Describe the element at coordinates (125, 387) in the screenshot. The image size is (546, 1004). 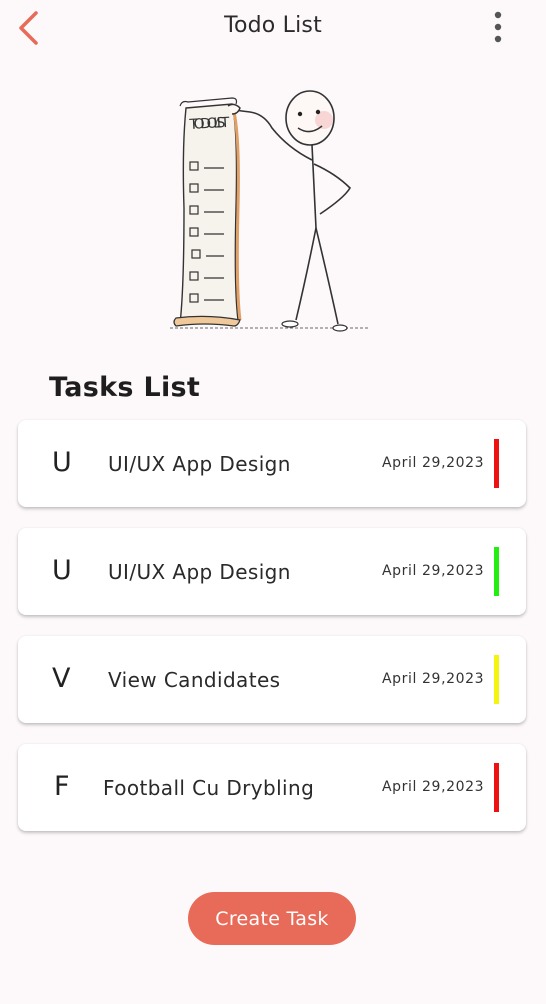
I see `tasks-list-heading: Tasks List` at that location.